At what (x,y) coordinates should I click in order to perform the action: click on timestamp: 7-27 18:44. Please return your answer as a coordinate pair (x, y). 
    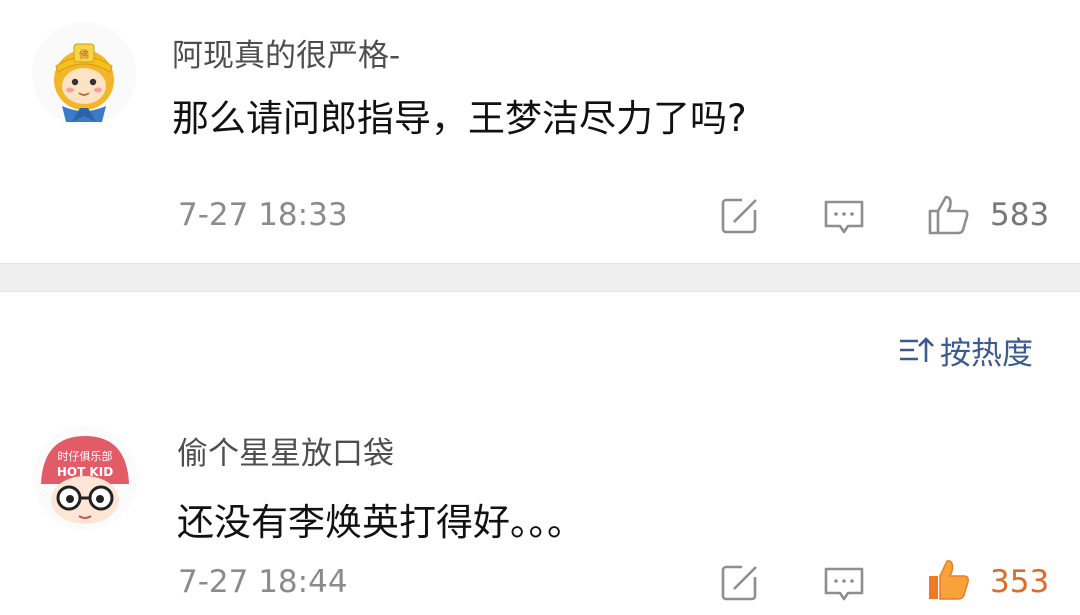
    Looking at the image, I should click on (263, 582).